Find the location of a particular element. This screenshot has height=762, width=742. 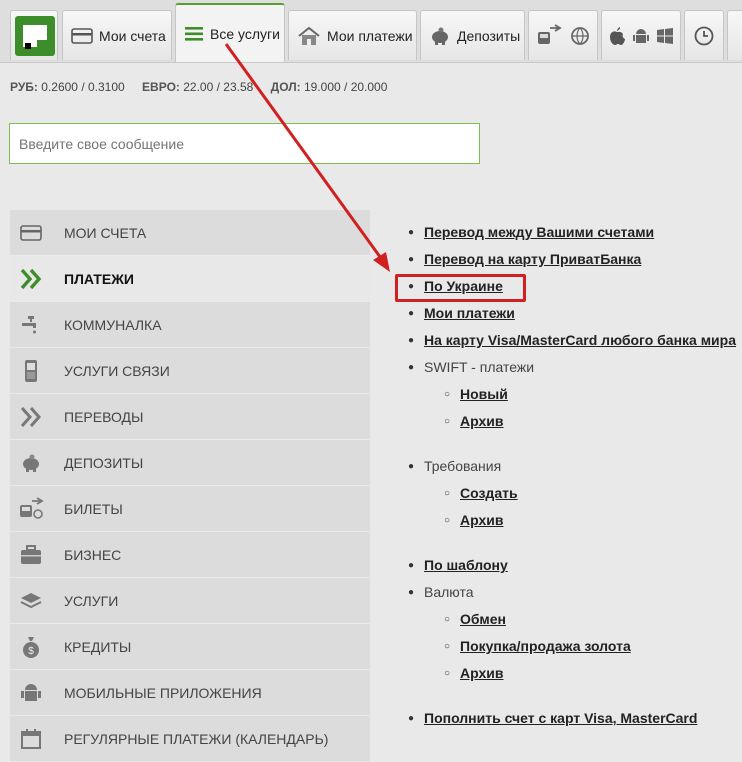

menu-item-label: МОИ СЧЕТА is located at coordinates (105, 232).